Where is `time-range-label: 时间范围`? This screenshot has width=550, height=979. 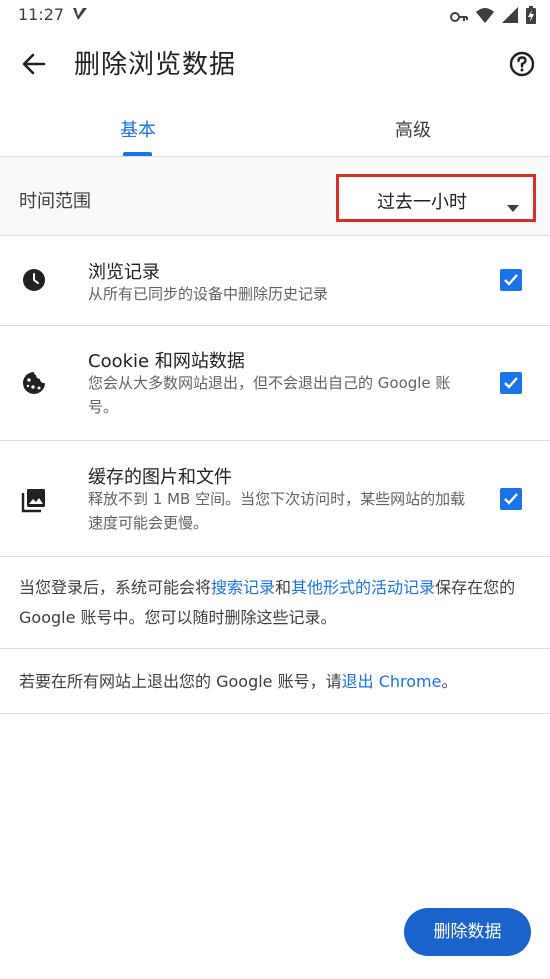
time-range-label: 时间范围 is located at coordinates (55, 201).